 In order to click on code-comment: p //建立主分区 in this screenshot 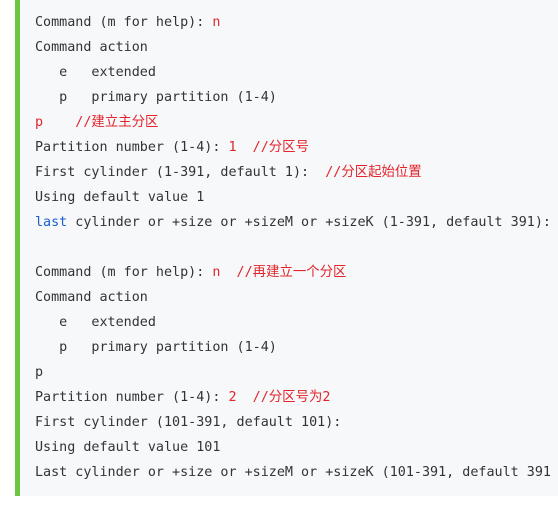, I will do `click(97, 122)`.